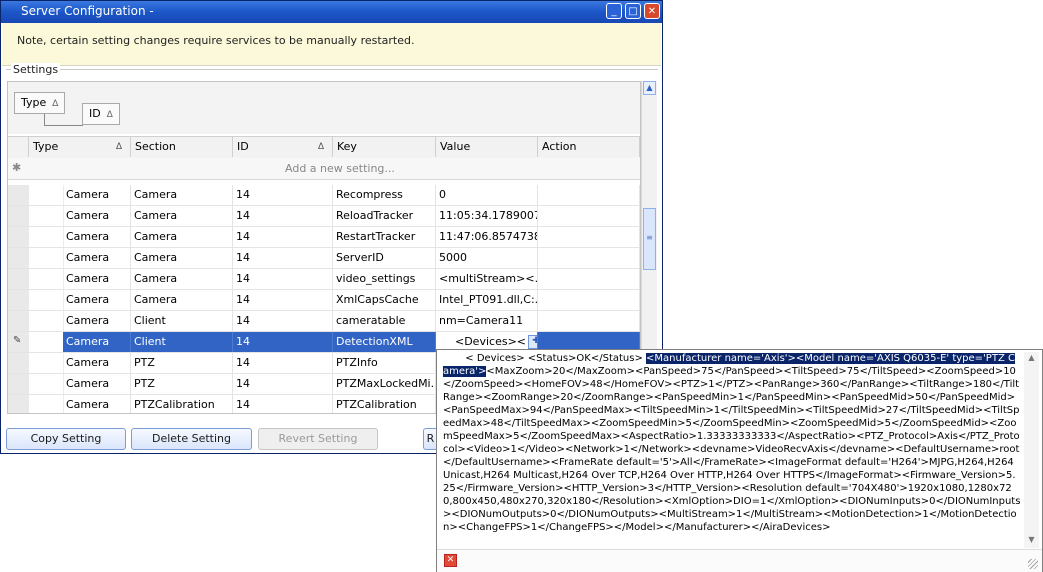 The image size is (1043, 572). I want to click on value-editor-scrollbar: ▲ ▼, so click(1031, 450).